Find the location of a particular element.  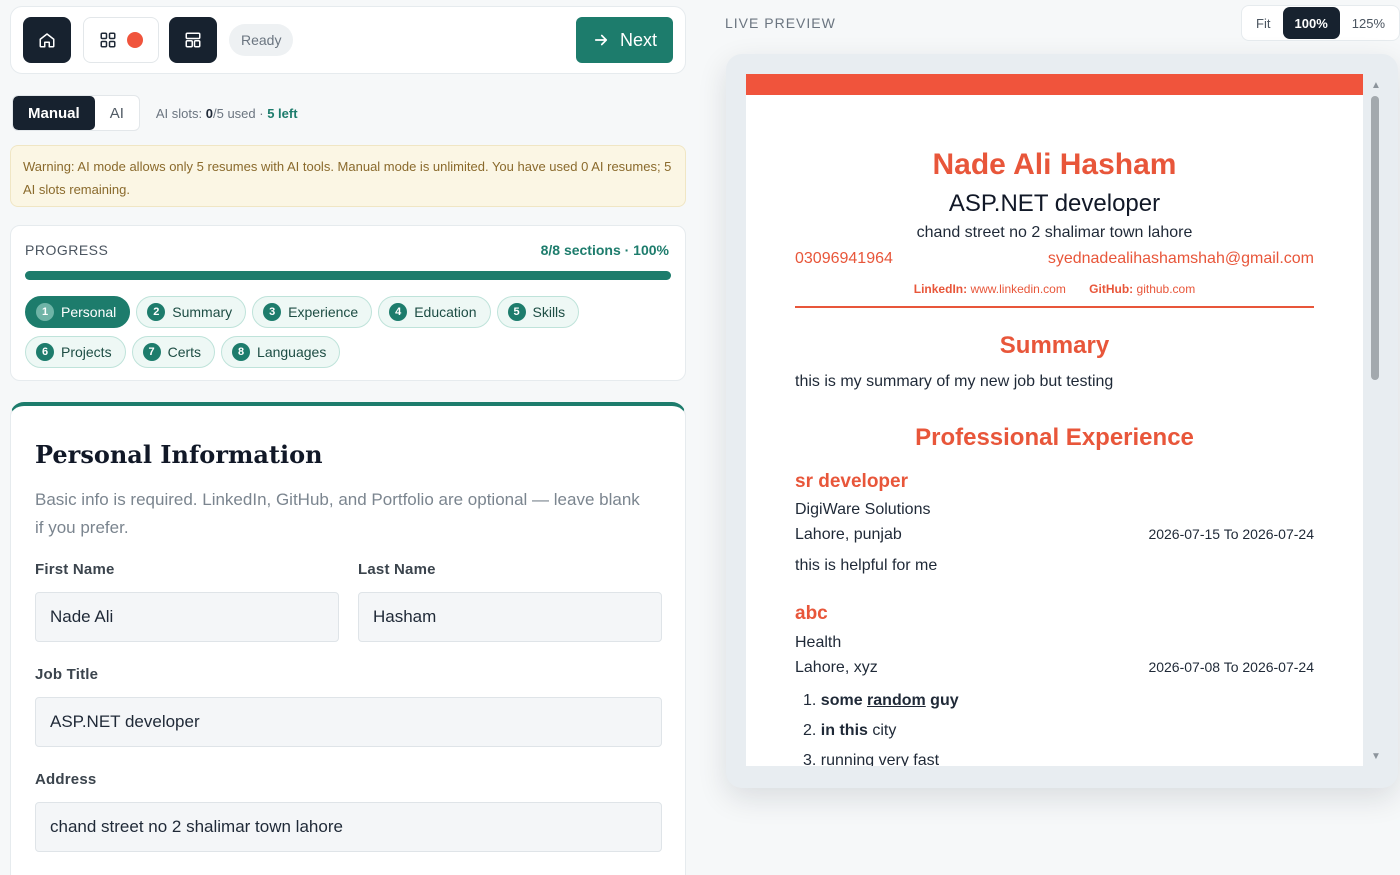

zoom-125-button: 125% is located at coordinates (1368, 23).